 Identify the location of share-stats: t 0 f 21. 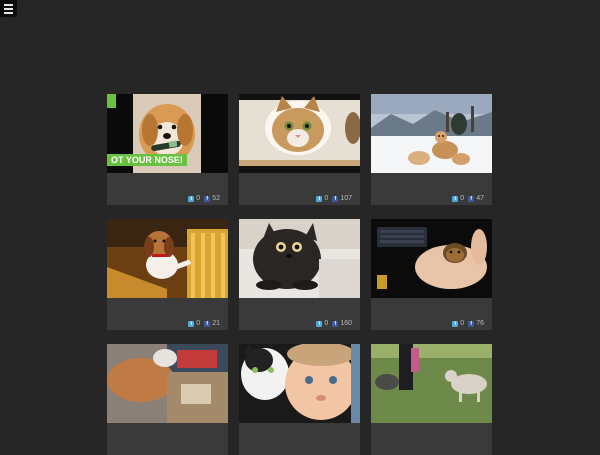
(205, 323).